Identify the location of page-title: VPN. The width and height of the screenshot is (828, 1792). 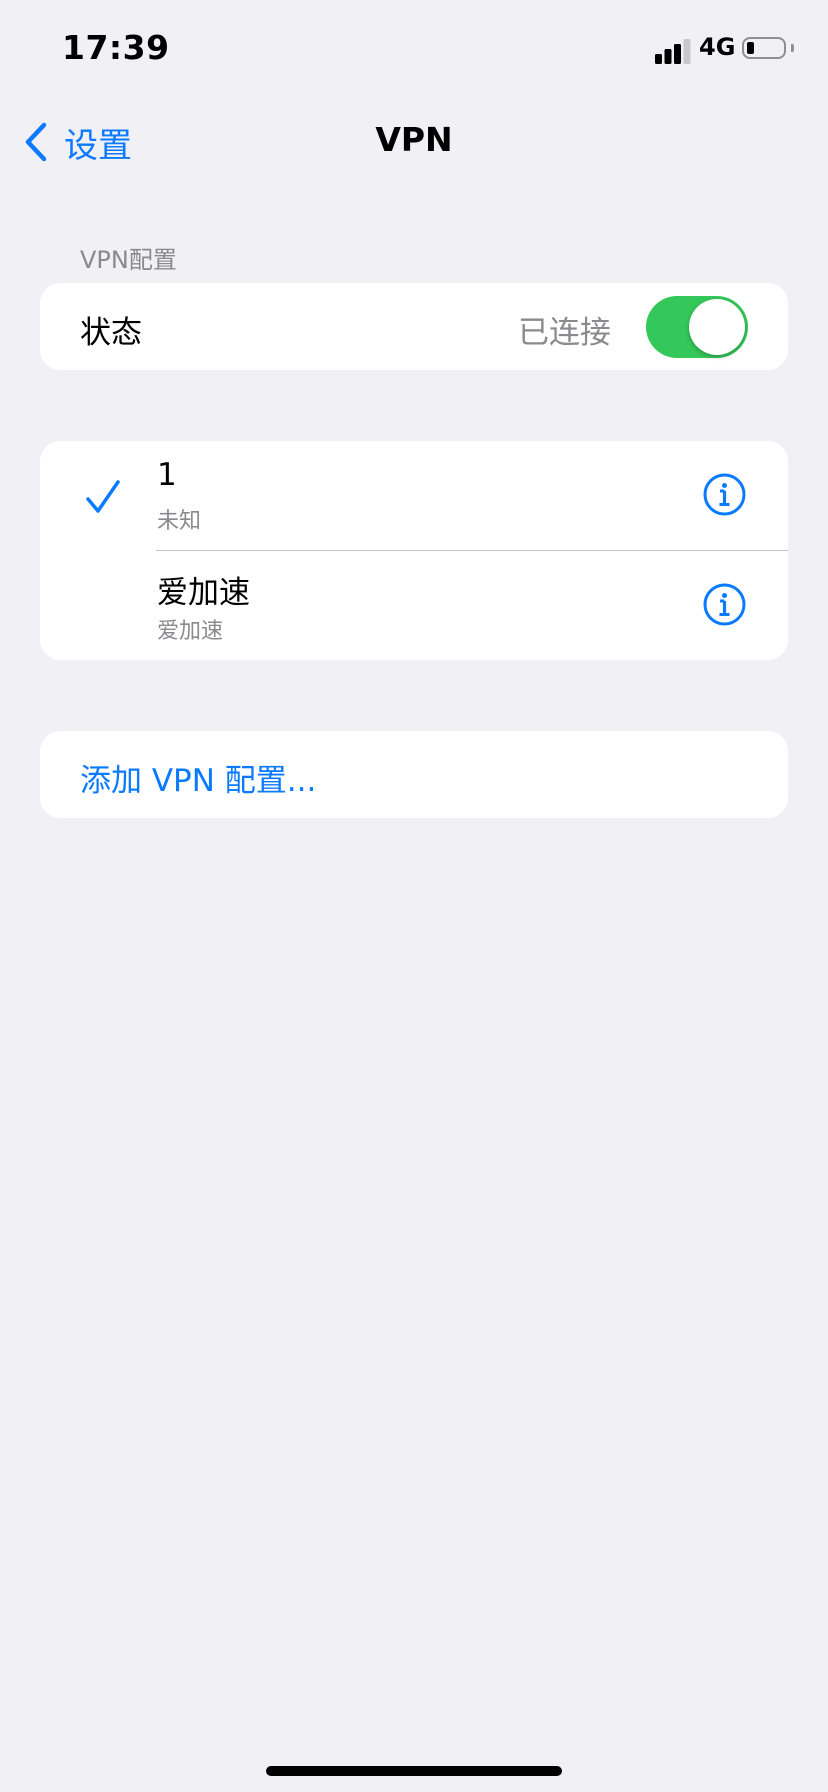
(414, 139).